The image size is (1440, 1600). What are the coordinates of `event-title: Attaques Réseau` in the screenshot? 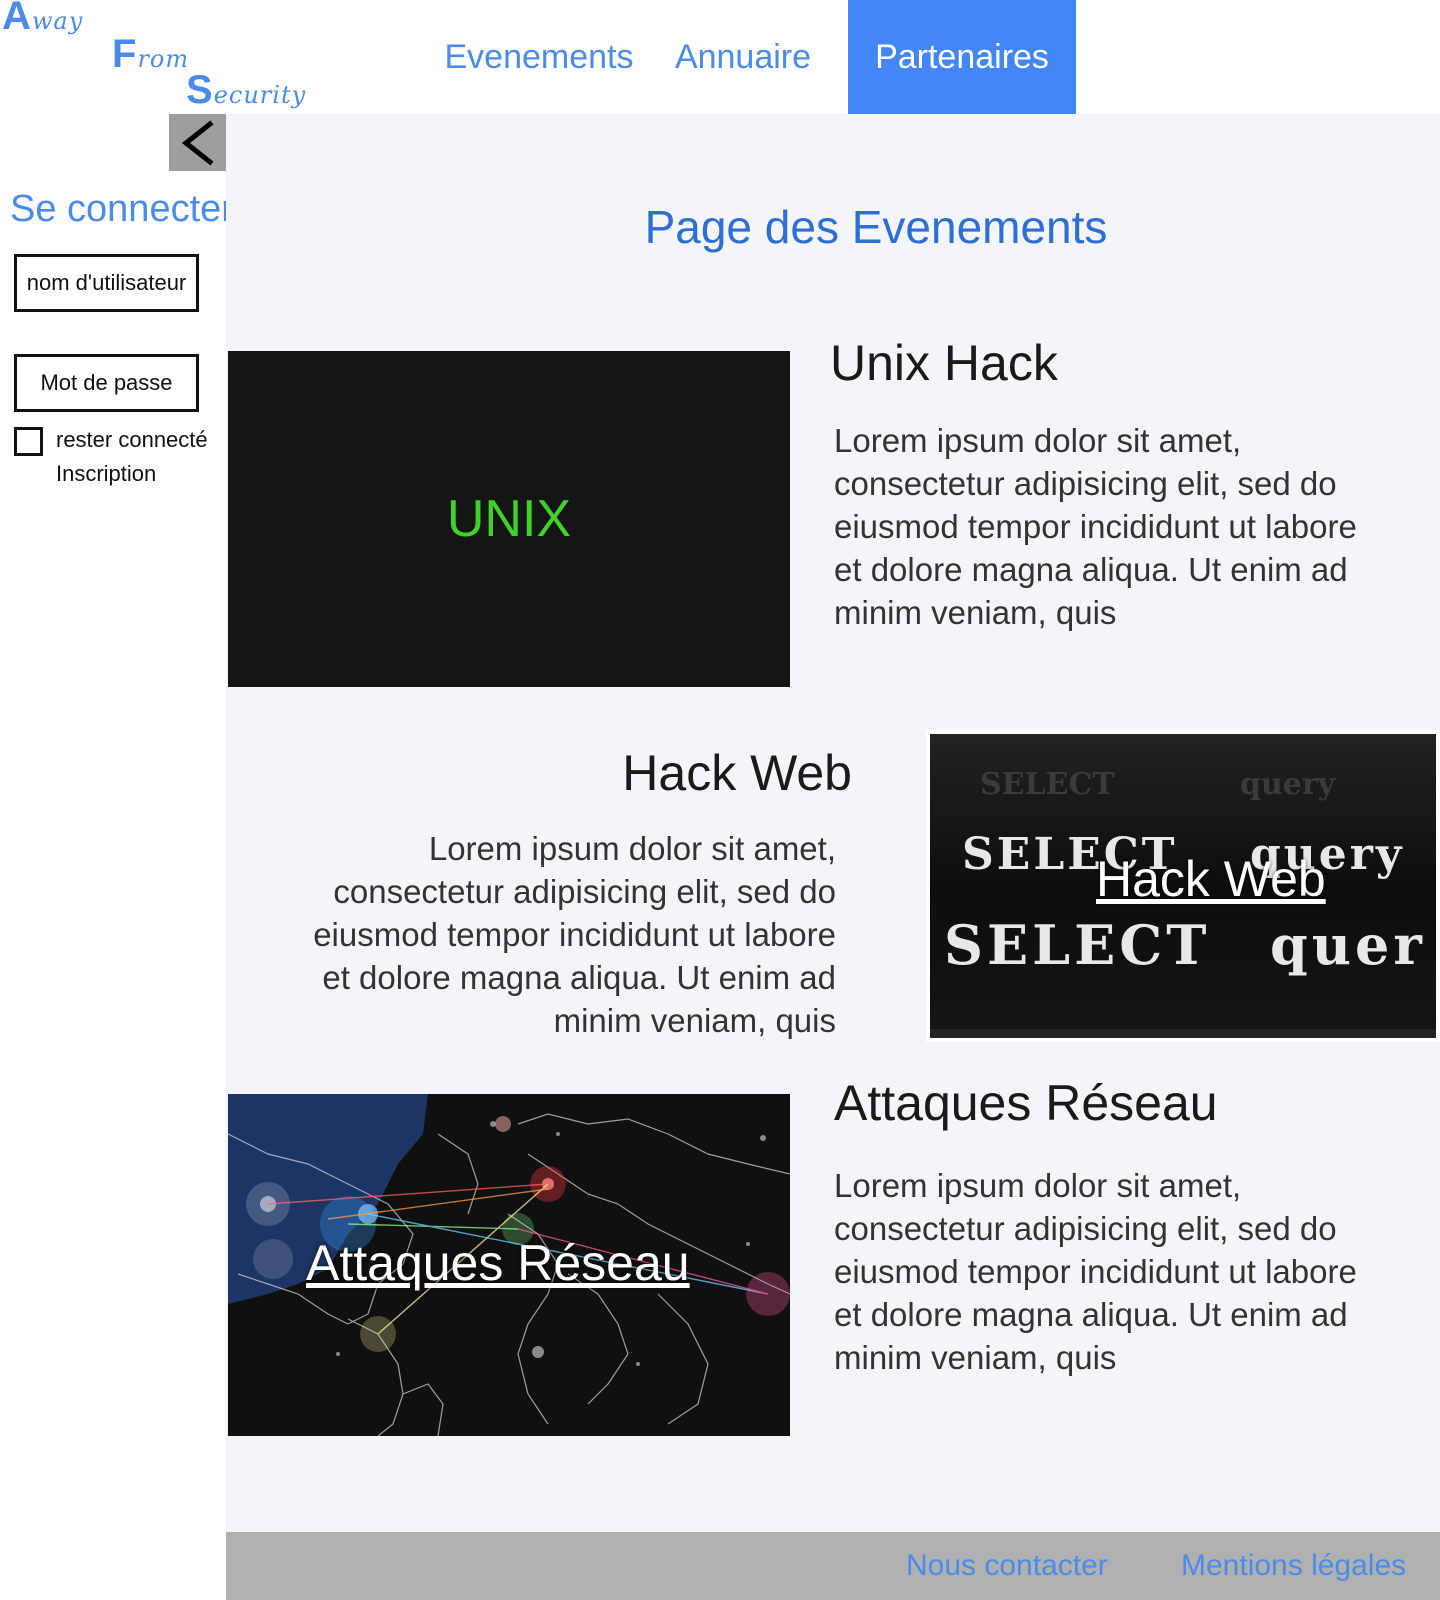 It's located at (1026, 1103).